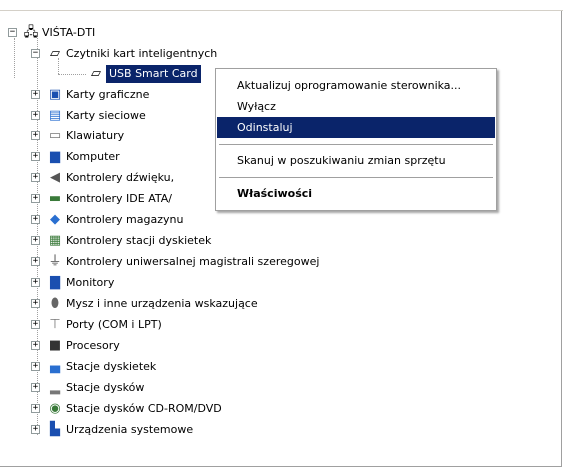 Image resolution: width=563 pixels, height=468 pixels. I want to click on tree-category-label: Kontrolery dźwięku,, so click(120, 177).